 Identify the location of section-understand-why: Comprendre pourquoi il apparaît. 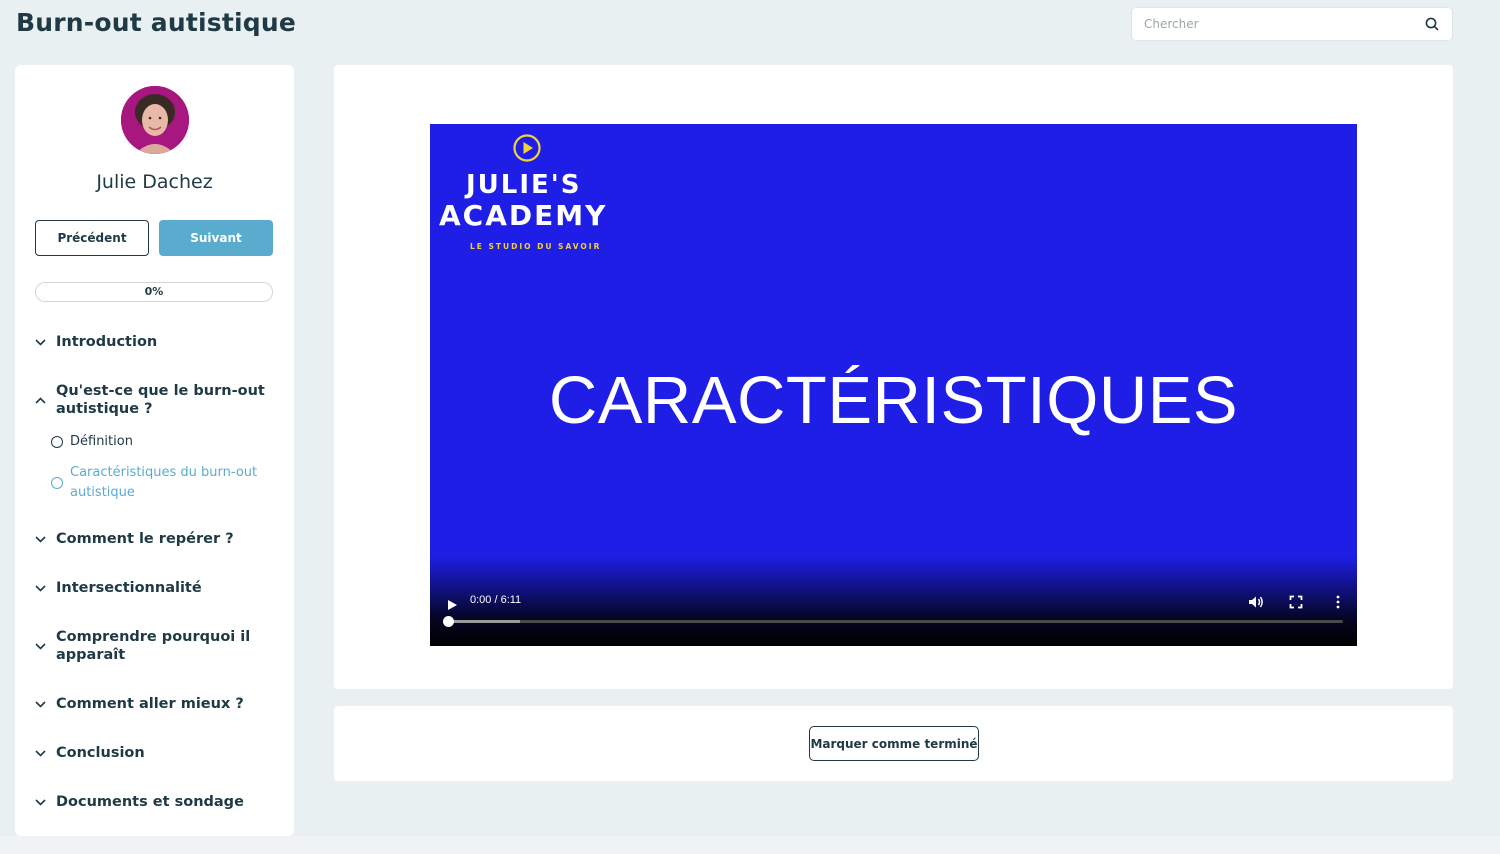
(157, 646).